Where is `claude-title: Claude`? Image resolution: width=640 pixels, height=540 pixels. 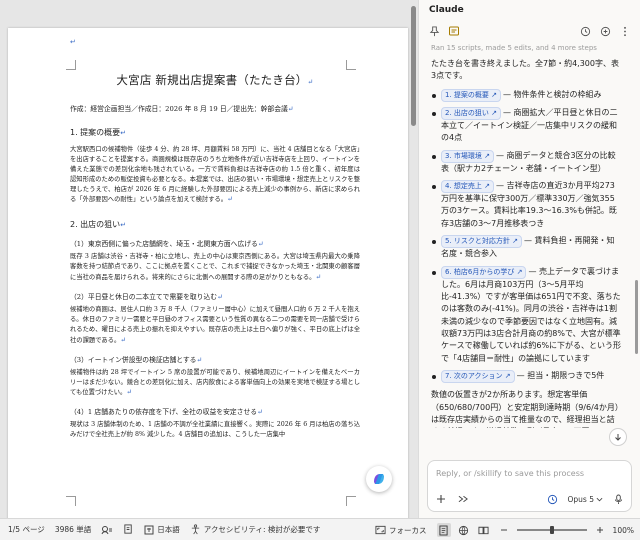
claude-title: Claude is located at coordinates (446, 10).